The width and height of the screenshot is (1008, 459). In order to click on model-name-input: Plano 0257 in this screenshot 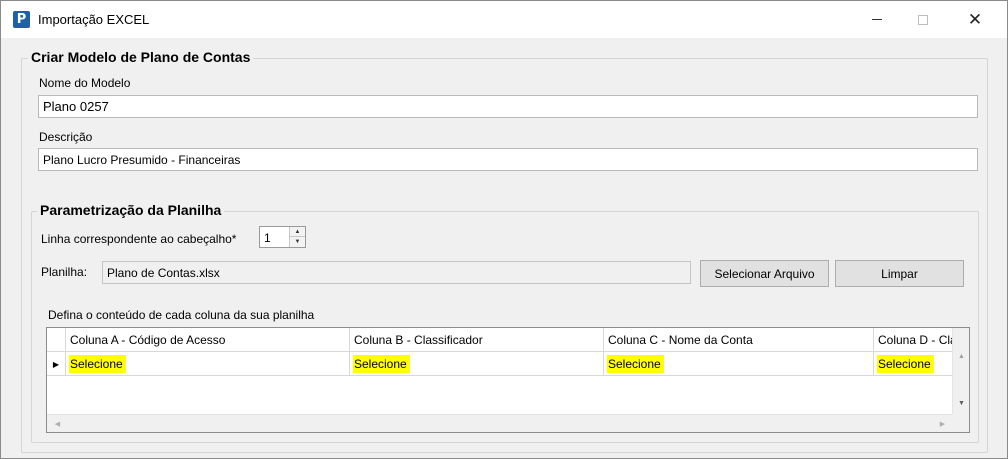, I will do `click(508, 106)`.